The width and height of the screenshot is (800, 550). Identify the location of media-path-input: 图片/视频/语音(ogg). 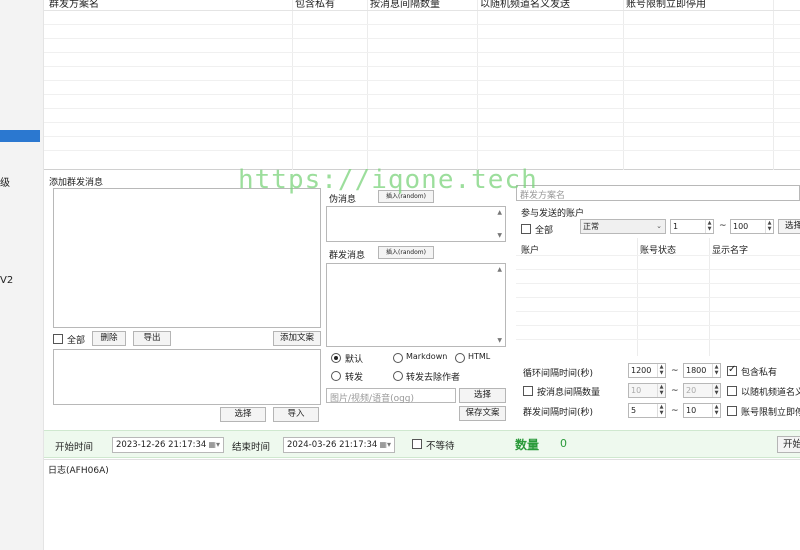
(391, 396).